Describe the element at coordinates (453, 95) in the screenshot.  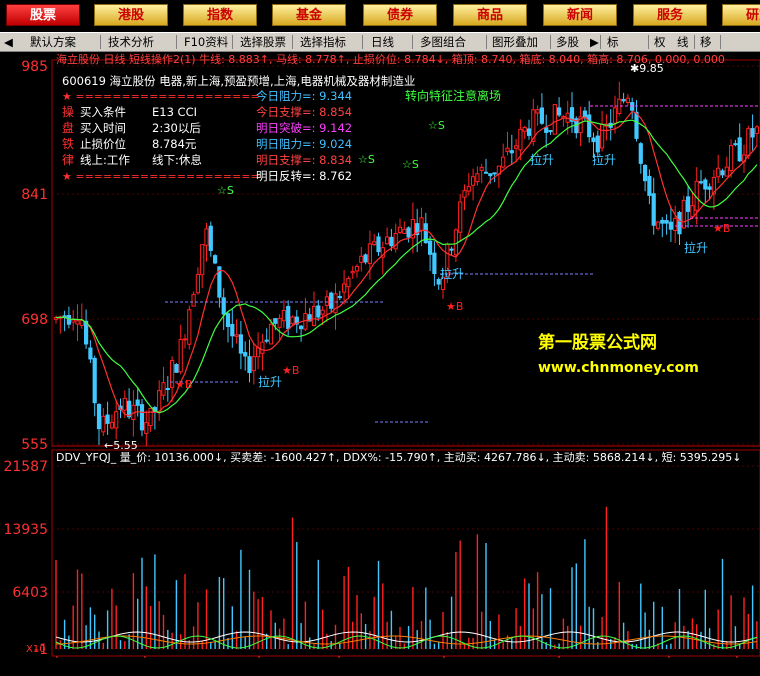
I see `trend-text: 转向特征注意离场` at that location.